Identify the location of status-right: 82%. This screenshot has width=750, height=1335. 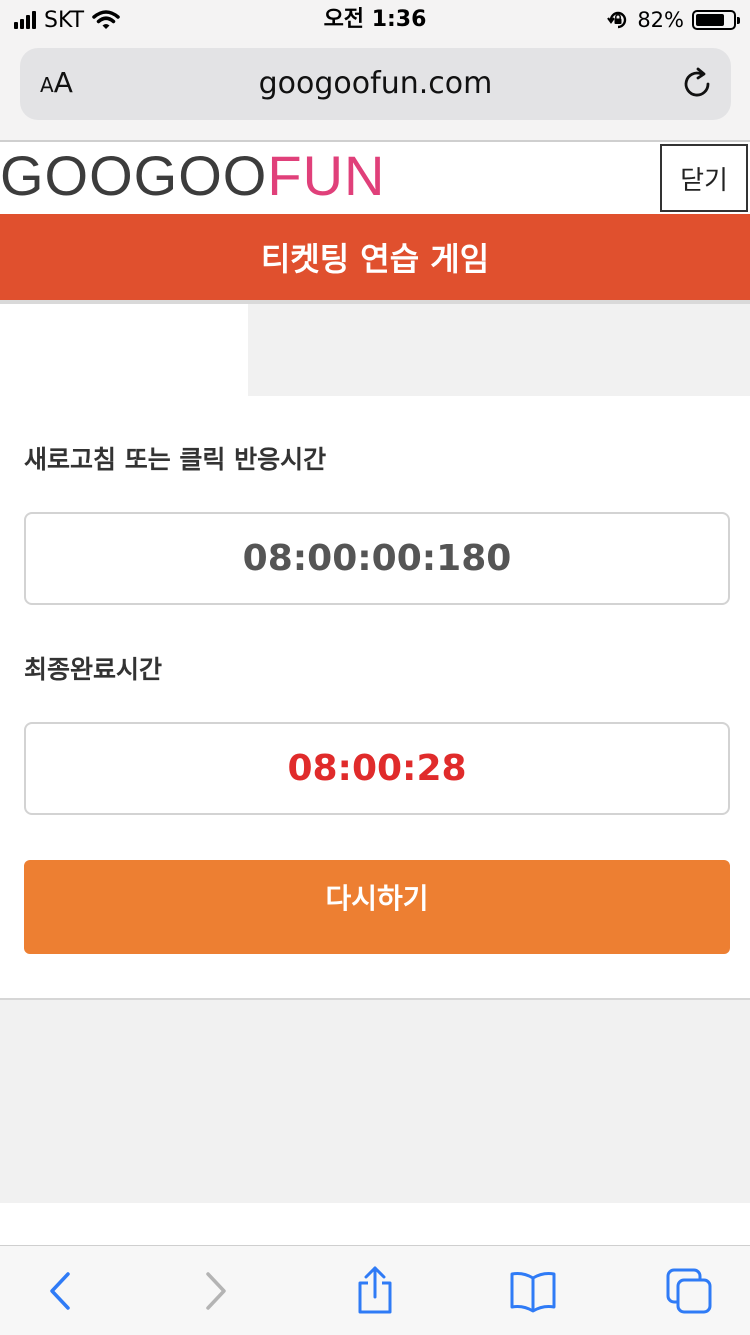
(673, 20).